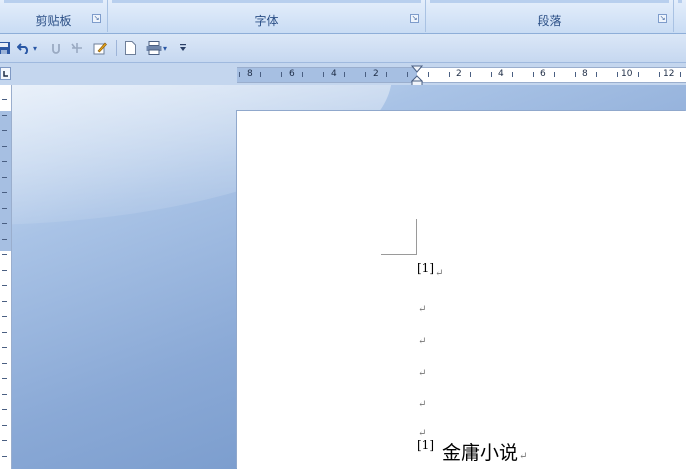 The height and width of the screenshot is (469, 686). I want to click on undo-dropdown-icon: ▾, so click(35, 48).